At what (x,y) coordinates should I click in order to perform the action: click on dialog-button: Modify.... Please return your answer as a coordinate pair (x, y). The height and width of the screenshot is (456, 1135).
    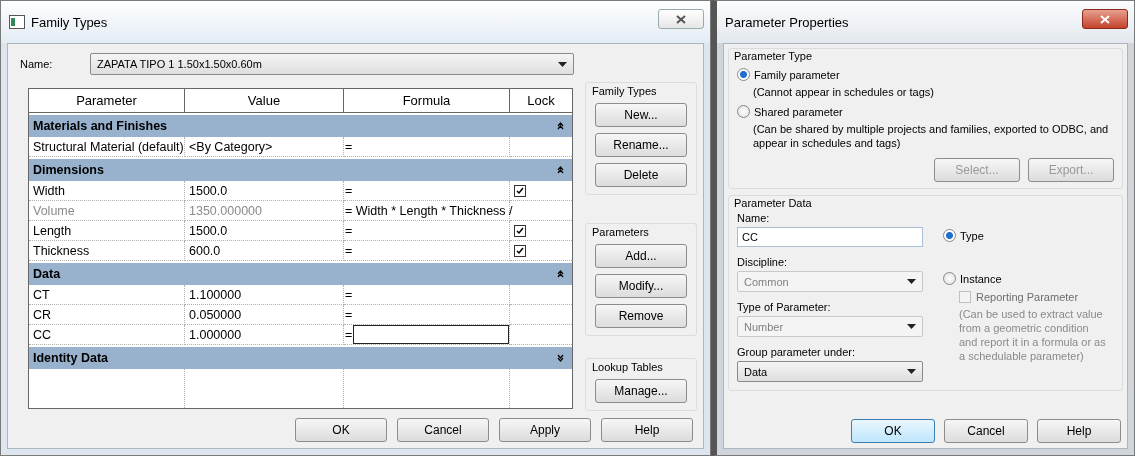
    Looking at the image, I should click on (641, 286).